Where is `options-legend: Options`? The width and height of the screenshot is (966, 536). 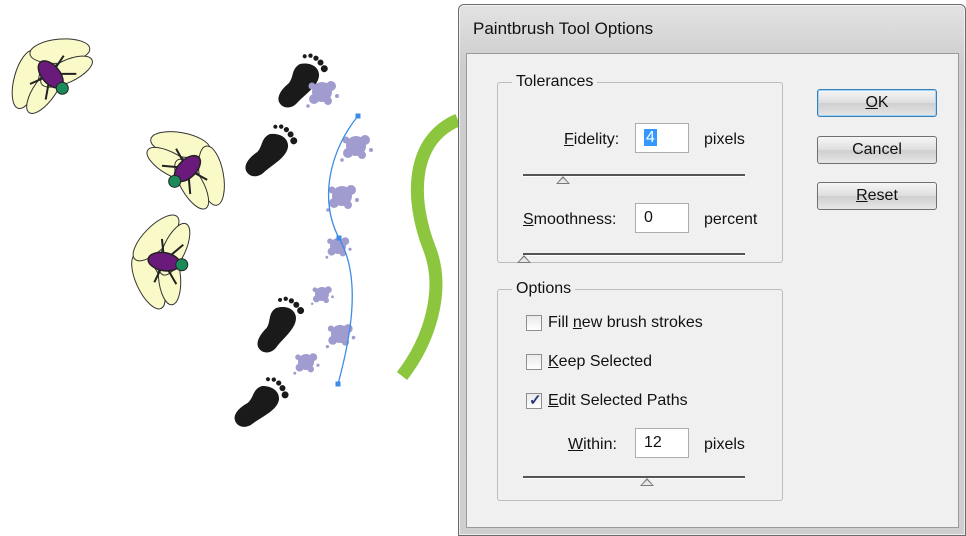
options-legend: Options is located at coordinates (544, 288).